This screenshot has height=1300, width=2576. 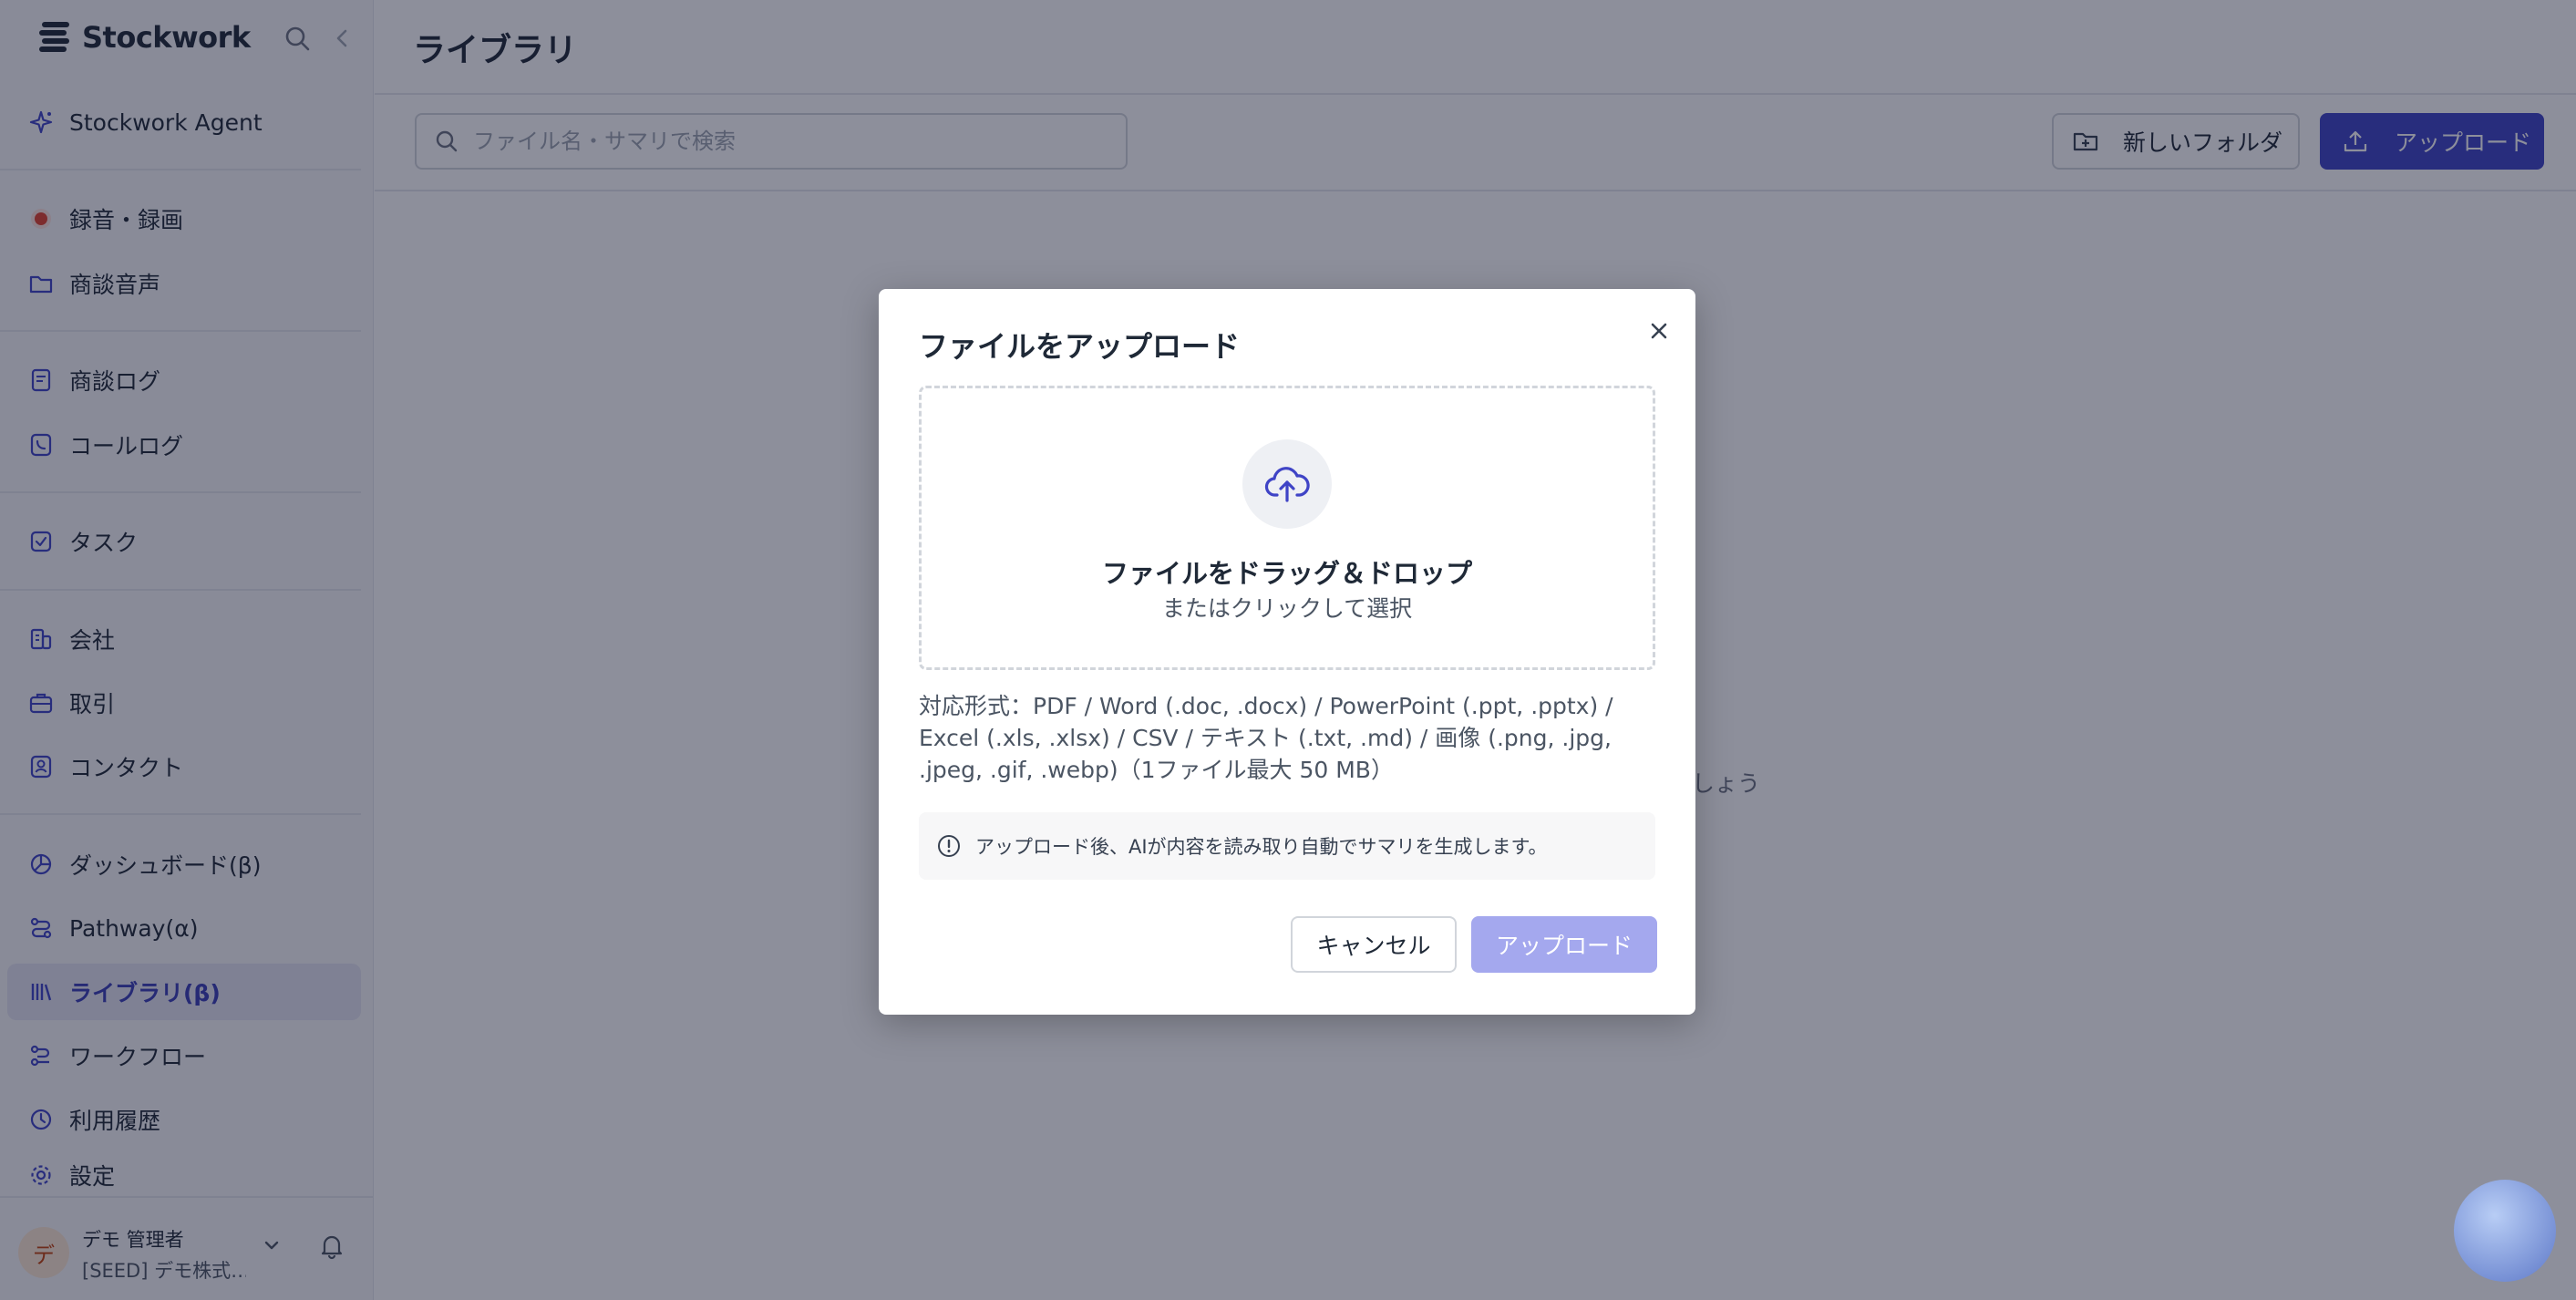 I want to click on upload-circle, so click(x=1287, y=484).